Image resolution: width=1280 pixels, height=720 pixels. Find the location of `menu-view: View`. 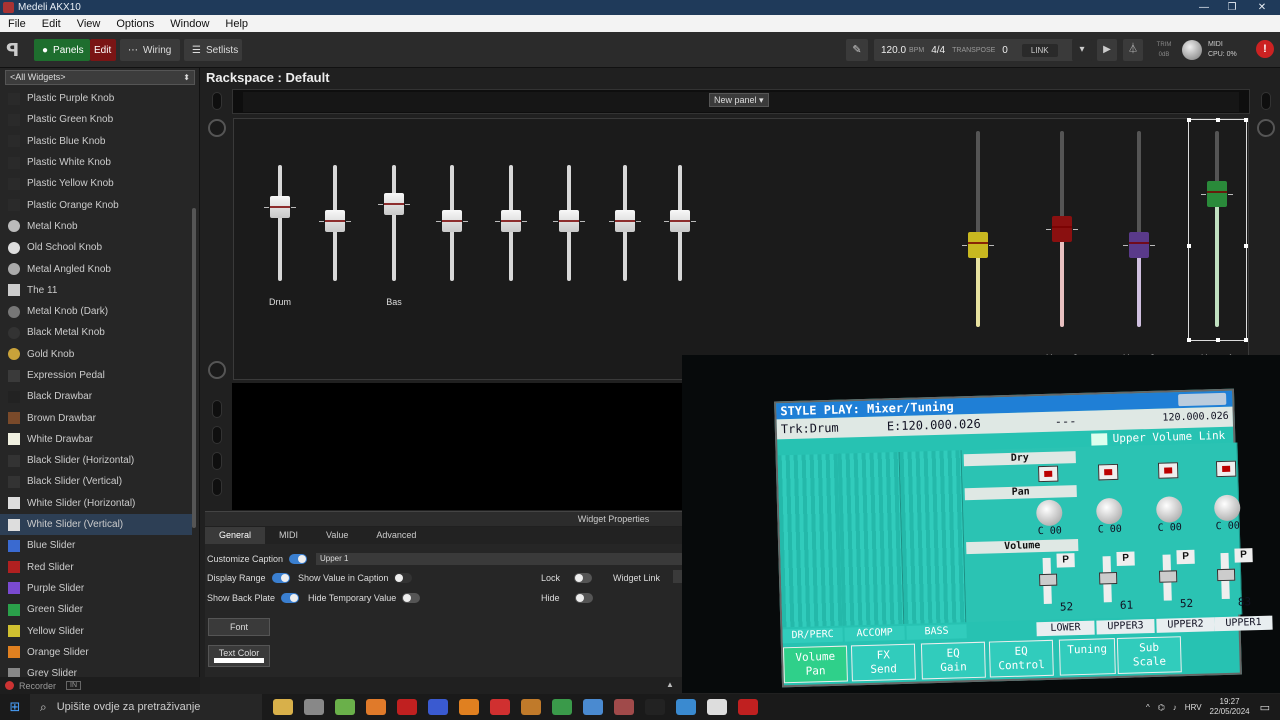

menu-view: View is located at coordinates (89, 24).